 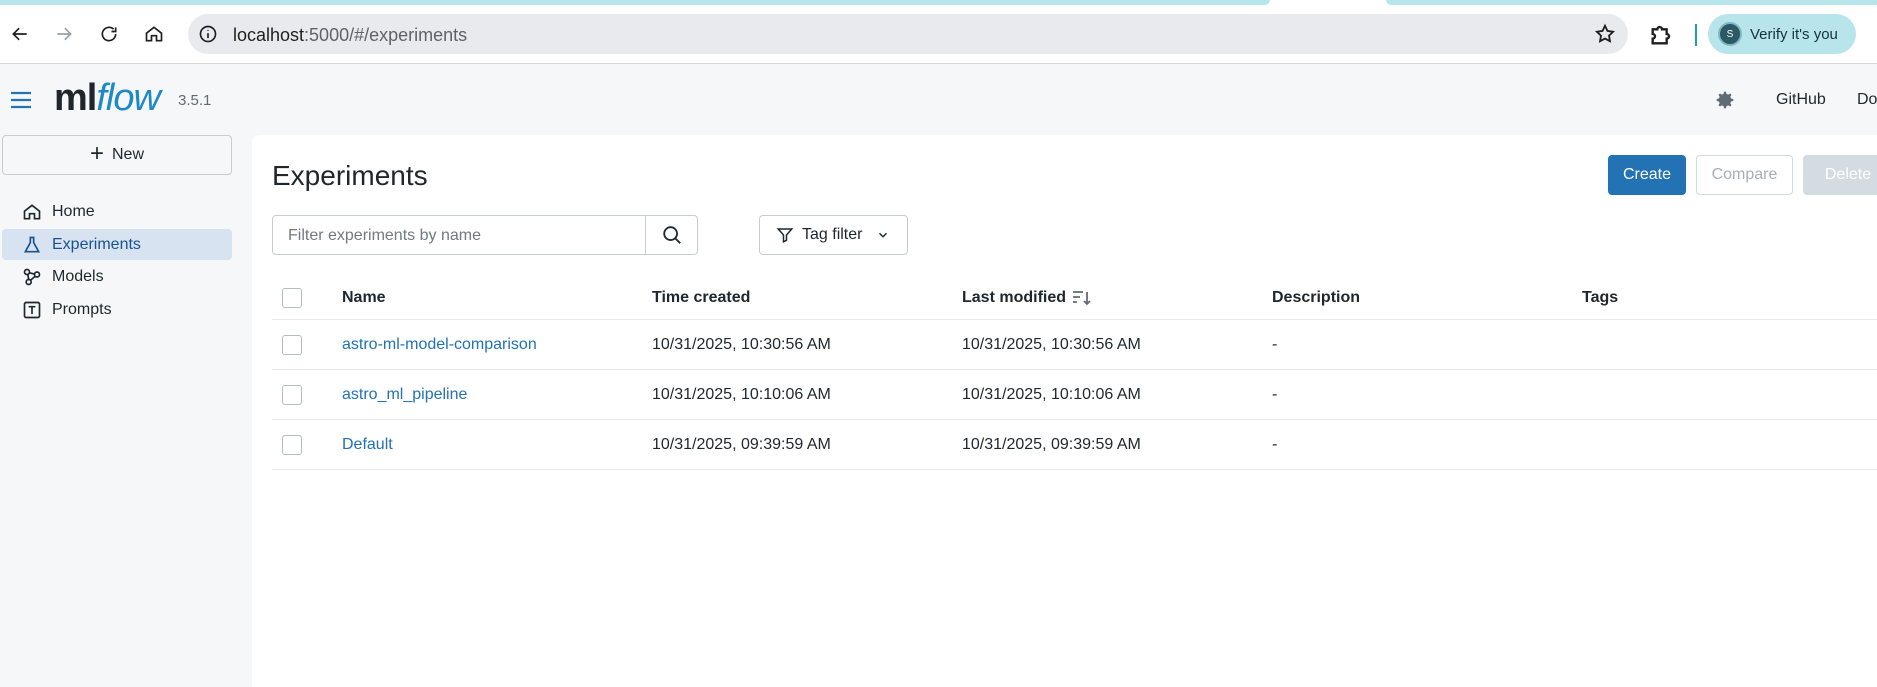 I want to click on flask-icon, so click(x=32, y=244).